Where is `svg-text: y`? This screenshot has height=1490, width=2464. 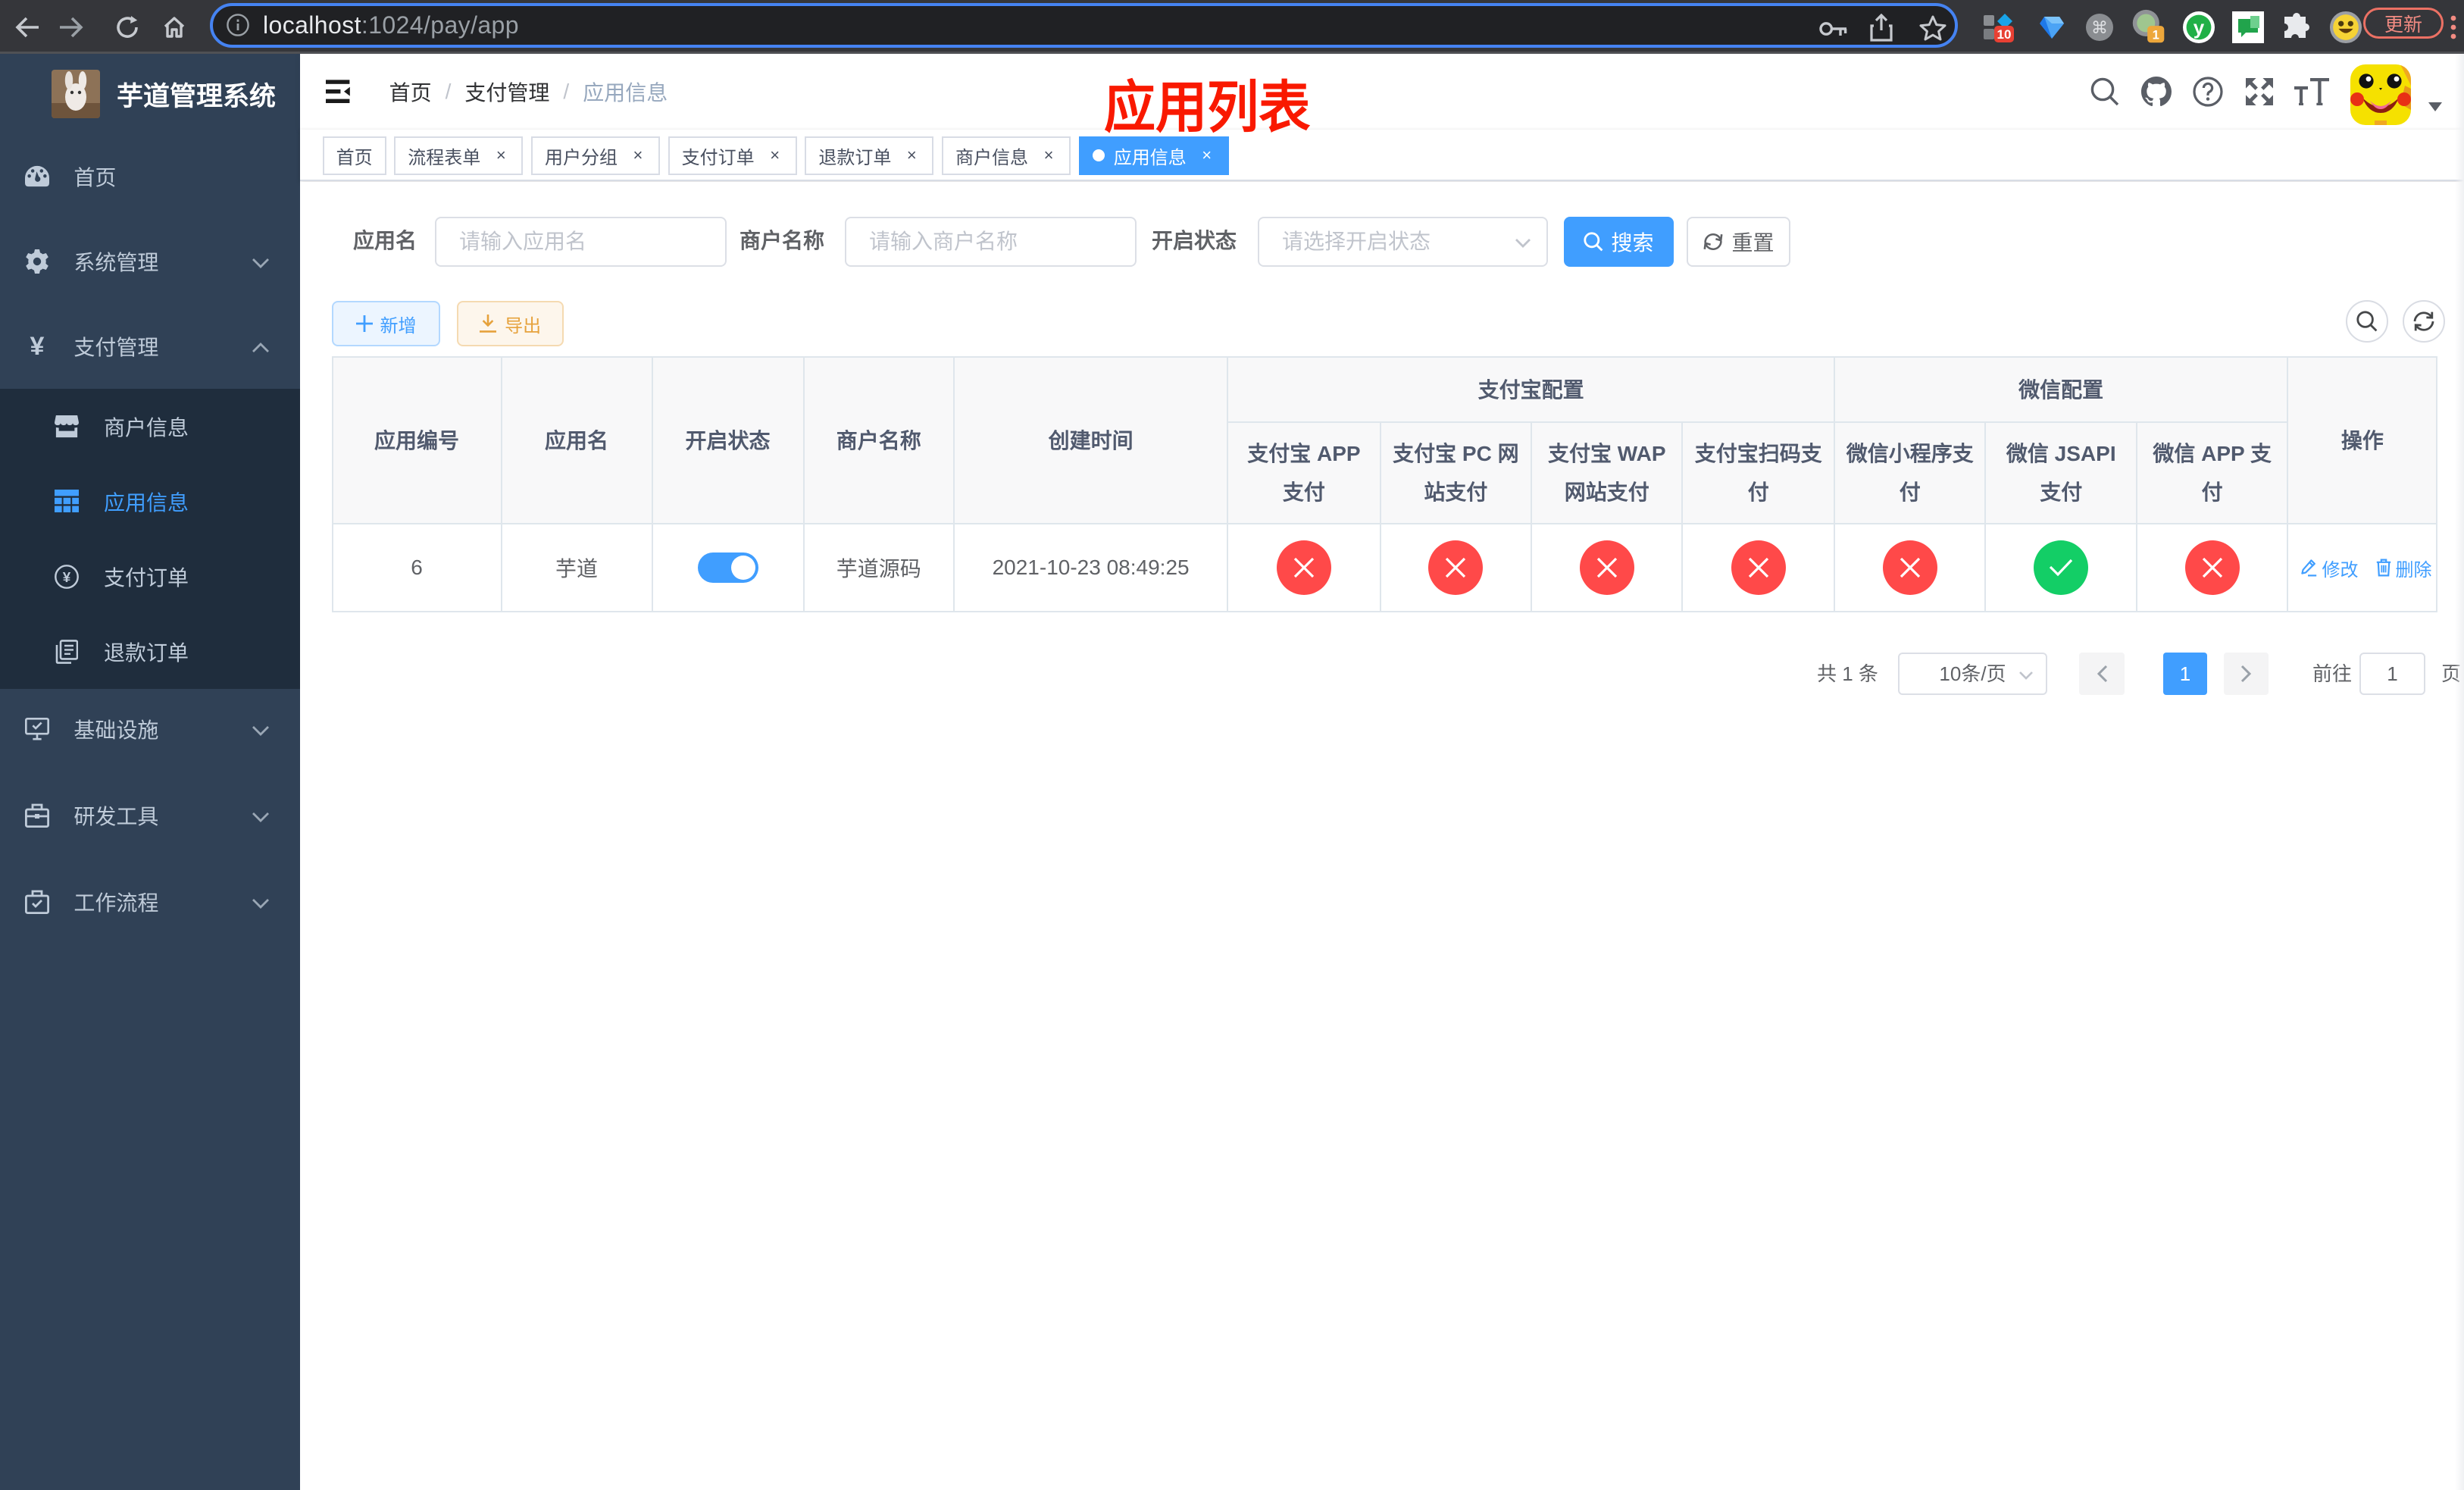
svg-text: y is located at coordinates (2199, 28).